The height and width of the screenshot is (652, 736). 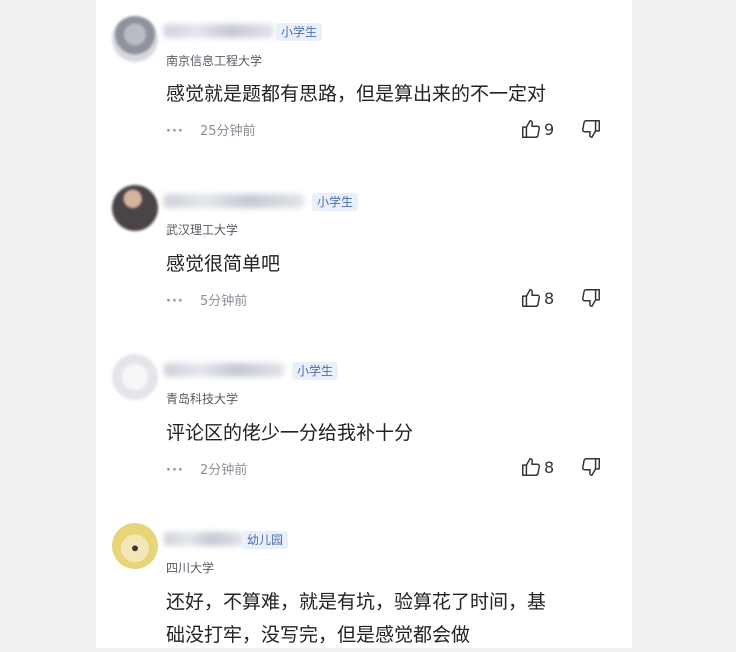 What do you see at coordinates (190, 568) in the screenshot?
I see `school-label: 四川大学` at bounding box center [190, 568].